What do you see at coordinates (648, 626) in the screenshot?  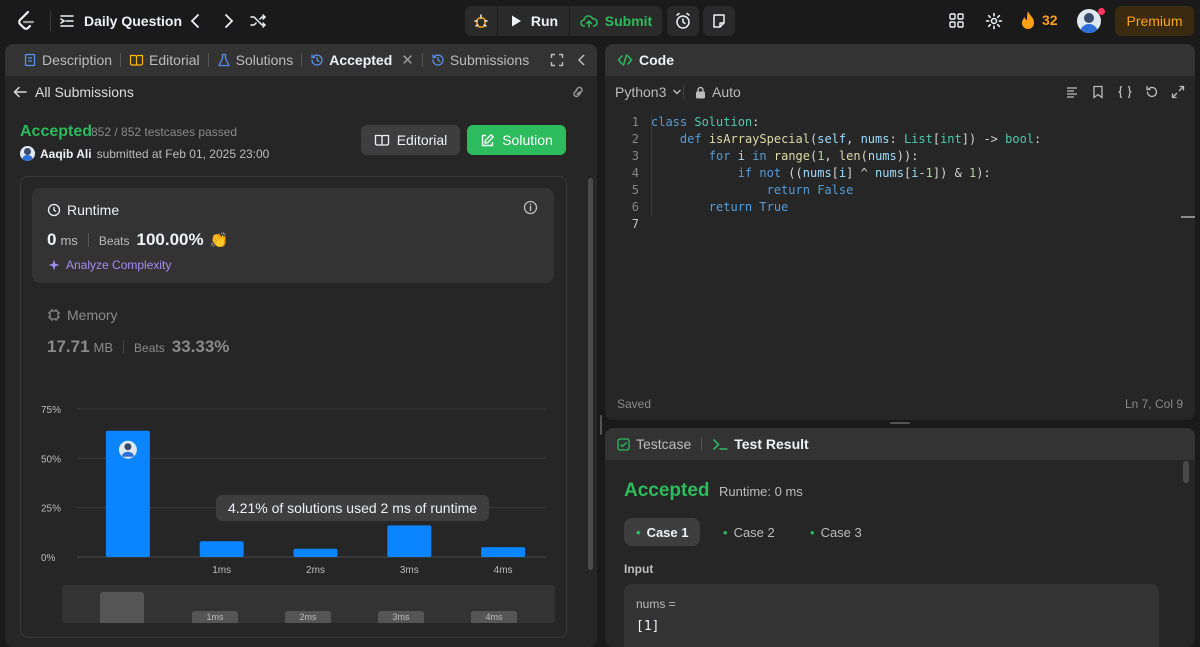 I see `input-var-value: [1]` at bounding box center [648, 626].